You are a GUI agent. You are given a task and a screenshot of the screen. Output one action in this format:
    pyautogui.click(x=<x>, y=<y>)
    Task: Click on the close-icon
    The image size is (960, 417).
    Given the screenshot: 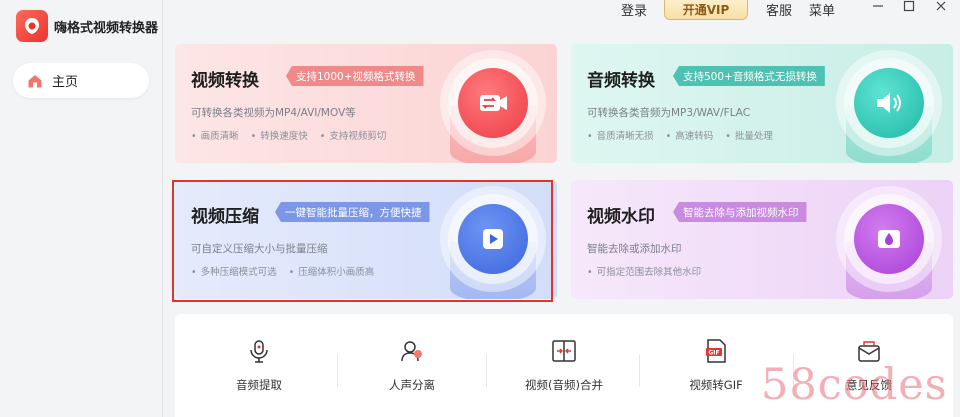 What is the action you would take?
    pyautogui.click(x=941, y=6)
    